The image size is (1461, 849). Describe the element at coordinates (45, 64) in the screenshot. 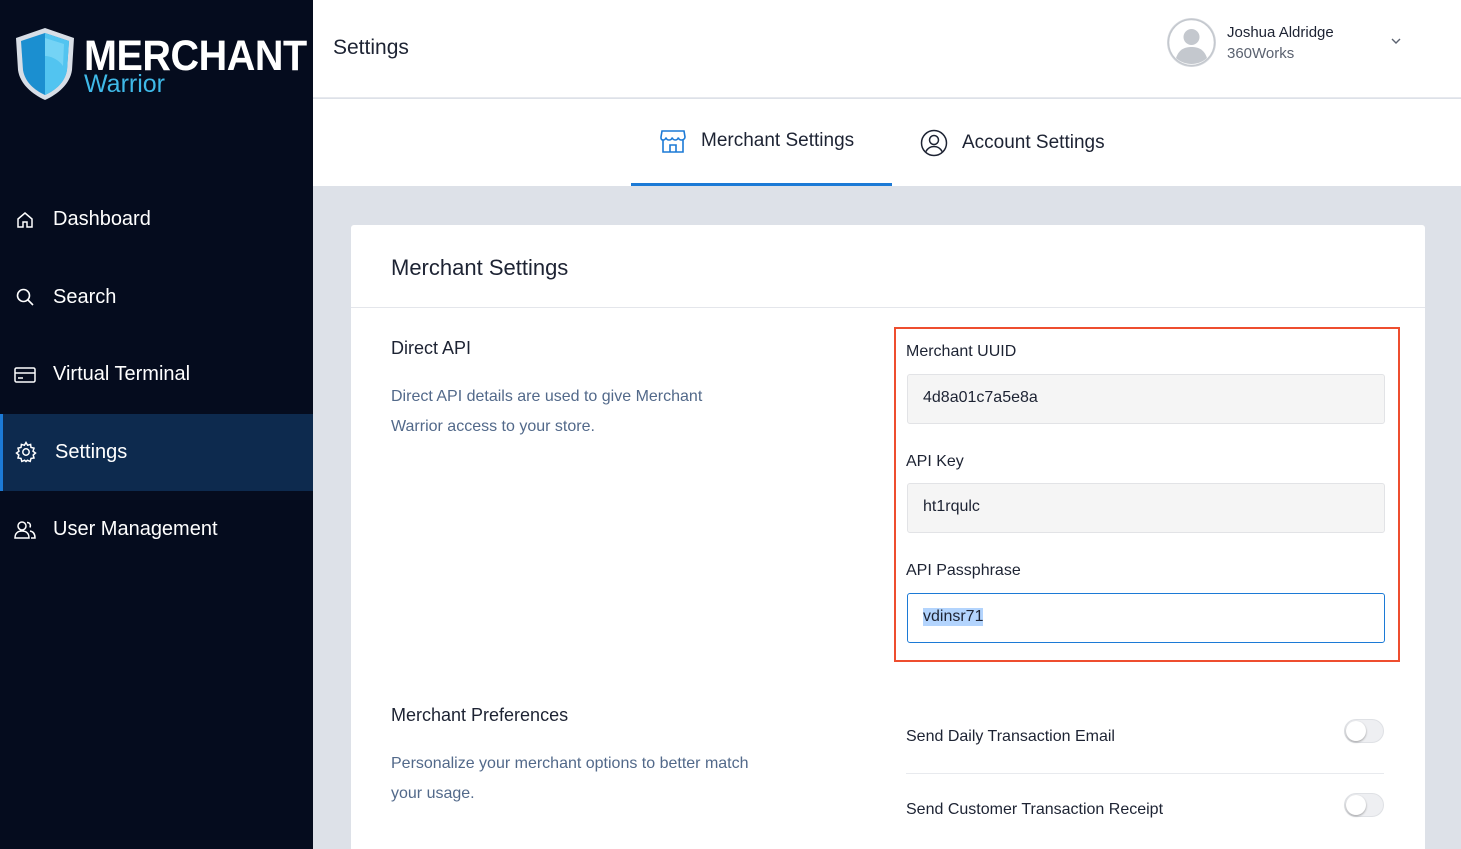

I see `shield-logo-icon` at that location.